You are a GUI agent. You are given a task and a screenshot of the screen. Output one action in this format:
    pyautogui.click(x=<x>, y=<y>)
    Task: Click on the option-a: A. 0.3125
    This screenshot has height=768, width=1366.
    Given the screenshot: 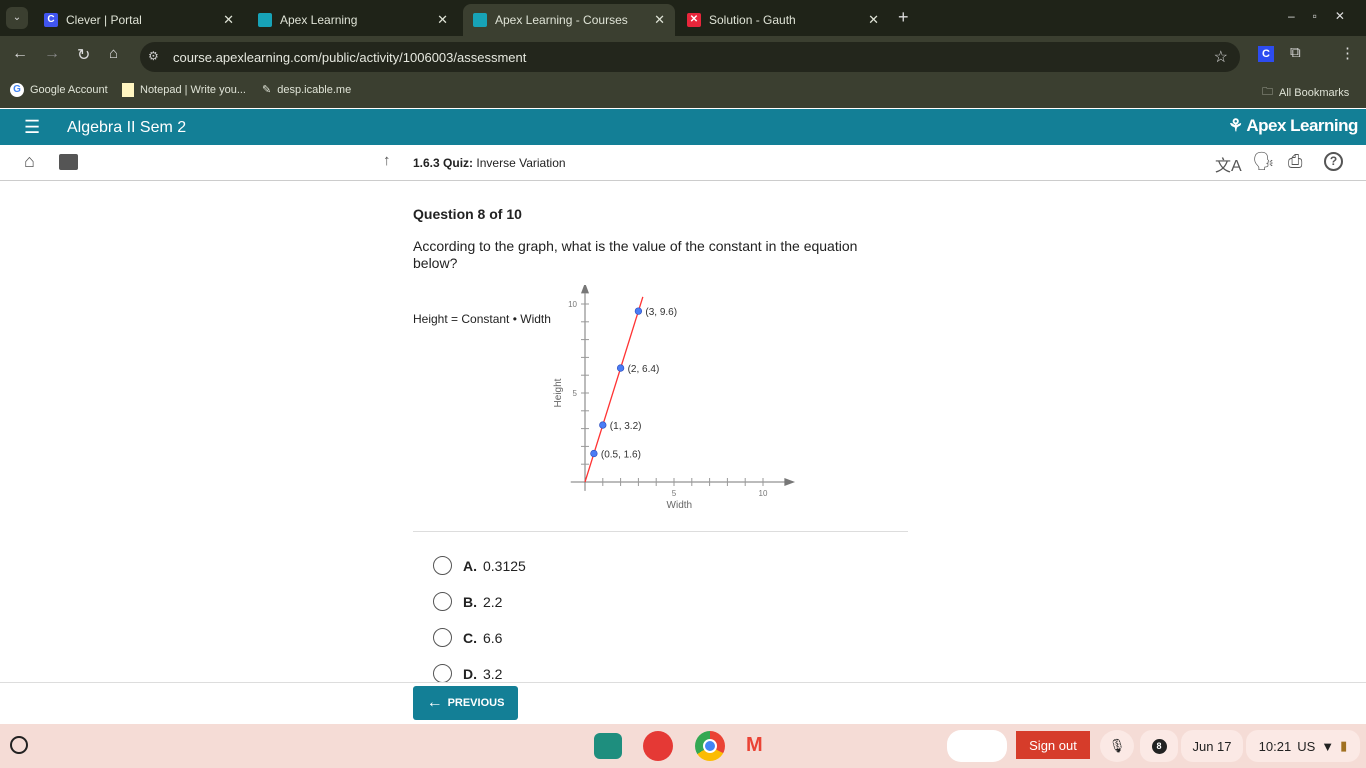 What is the action you would take?
    pyautogui.click(x=479, y=565)
    